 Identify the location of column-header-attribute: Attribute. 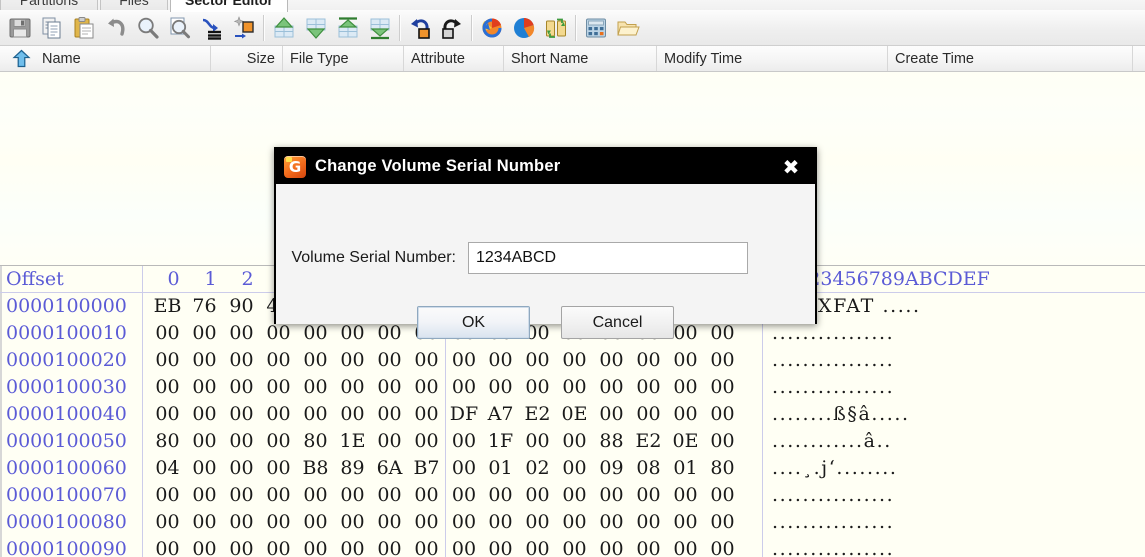
(454, 58).